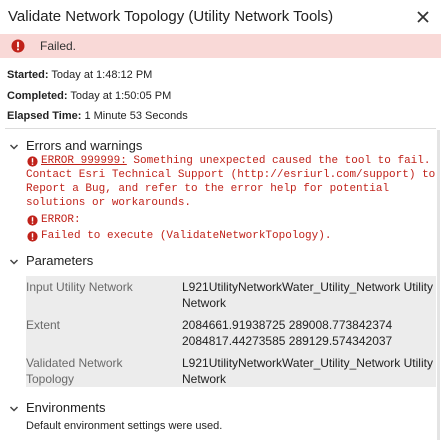  What do you see at coordinates (84, 161) in the screenshot?
I see `error-code-link: ERROR 999999:` at bounding box center [84, 161].